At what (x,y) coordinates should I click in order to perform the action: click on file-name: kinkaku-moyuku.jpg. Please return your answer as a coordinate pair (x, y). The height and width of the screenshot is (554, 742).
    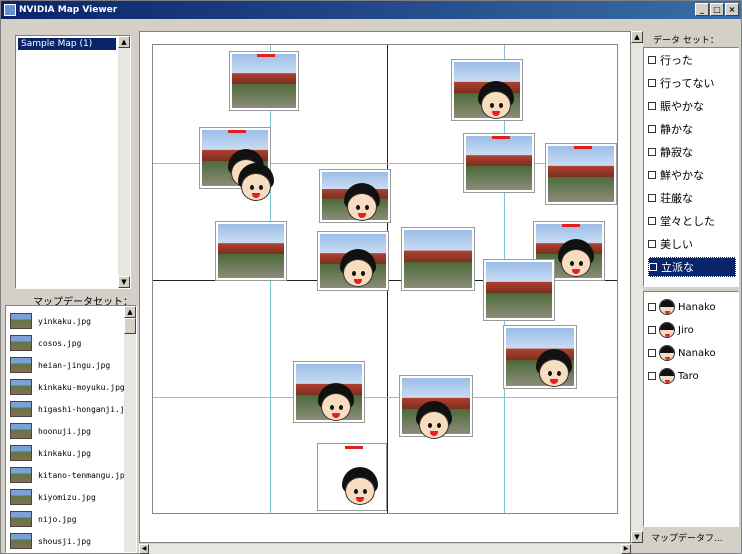
    Looking at the image, I should click on (81, 387).